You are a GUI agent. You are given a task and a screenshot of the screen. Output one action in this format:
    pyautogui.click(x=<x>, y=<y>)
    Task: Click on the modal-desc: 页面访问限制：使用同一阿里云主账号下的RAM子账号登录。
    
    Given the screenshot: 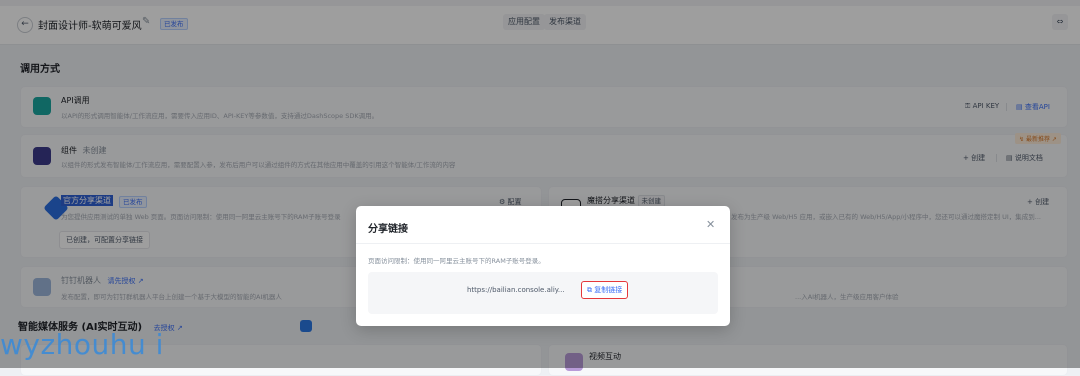 What is the action you would take?
    pyautogui.click(x=456, y=261)
    